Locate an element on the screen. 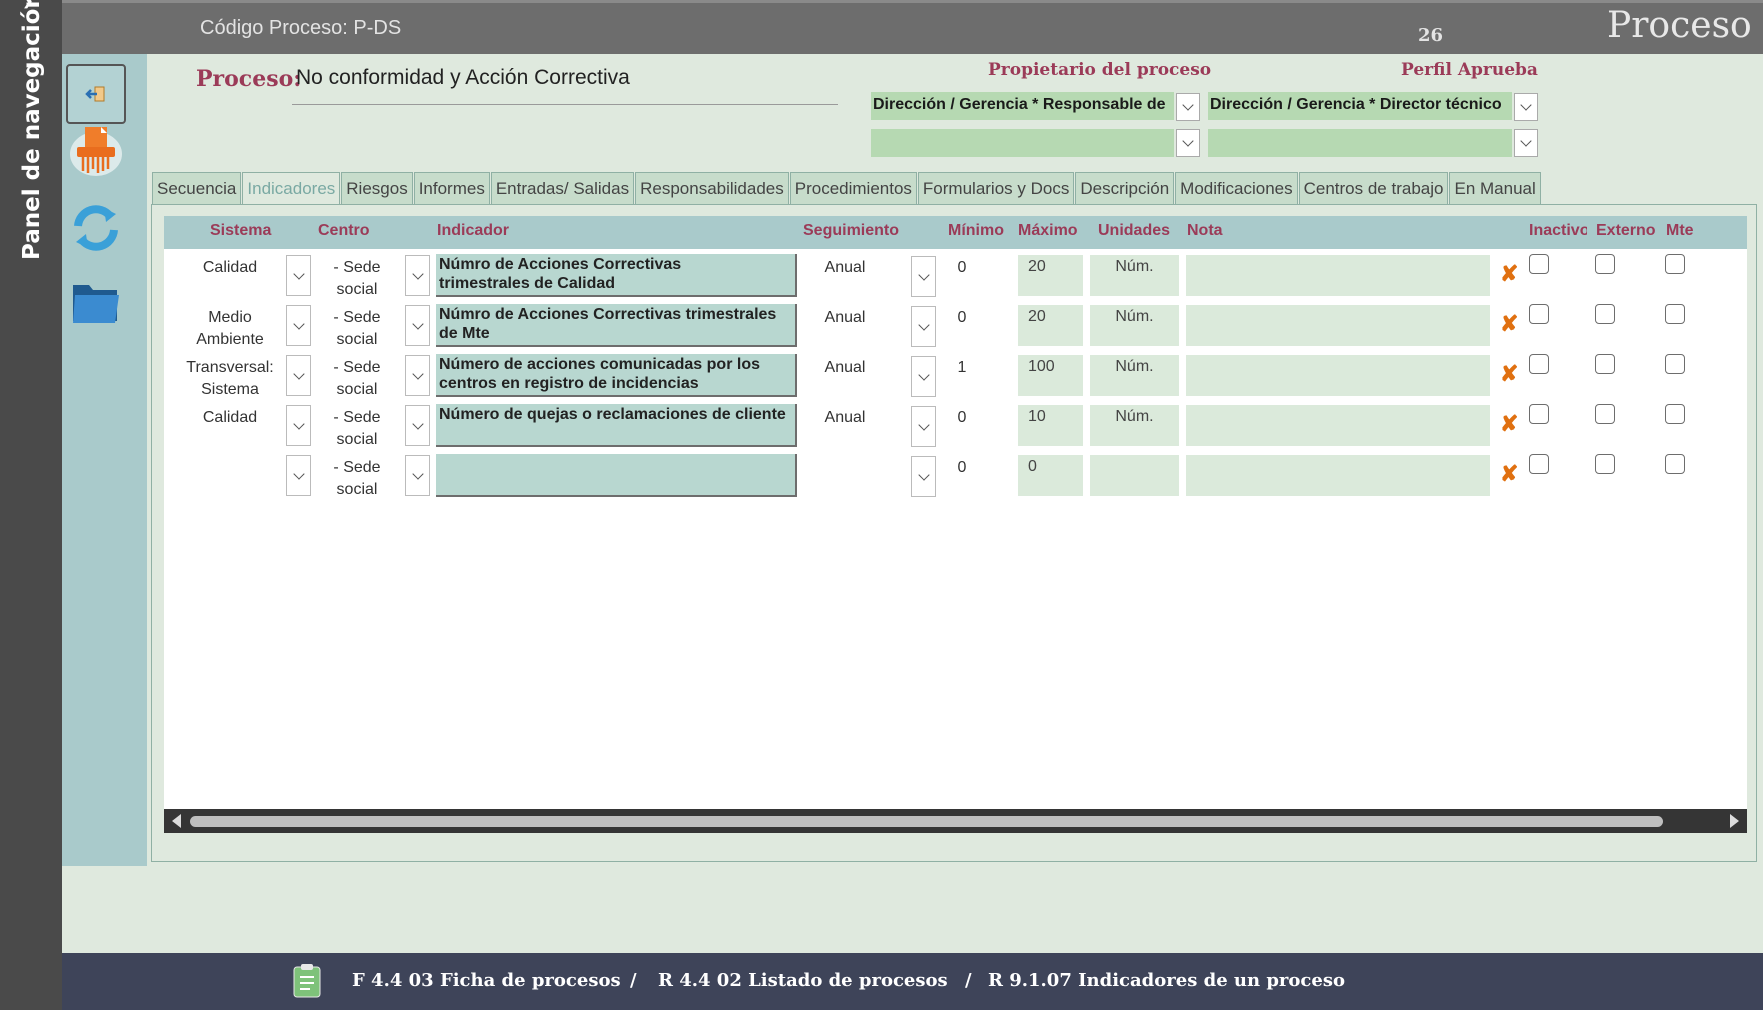 The width and height of the screenshot is (1763, 1010). tab-responsabilidades: Responsabilidades is located at coordinates (712, 188).